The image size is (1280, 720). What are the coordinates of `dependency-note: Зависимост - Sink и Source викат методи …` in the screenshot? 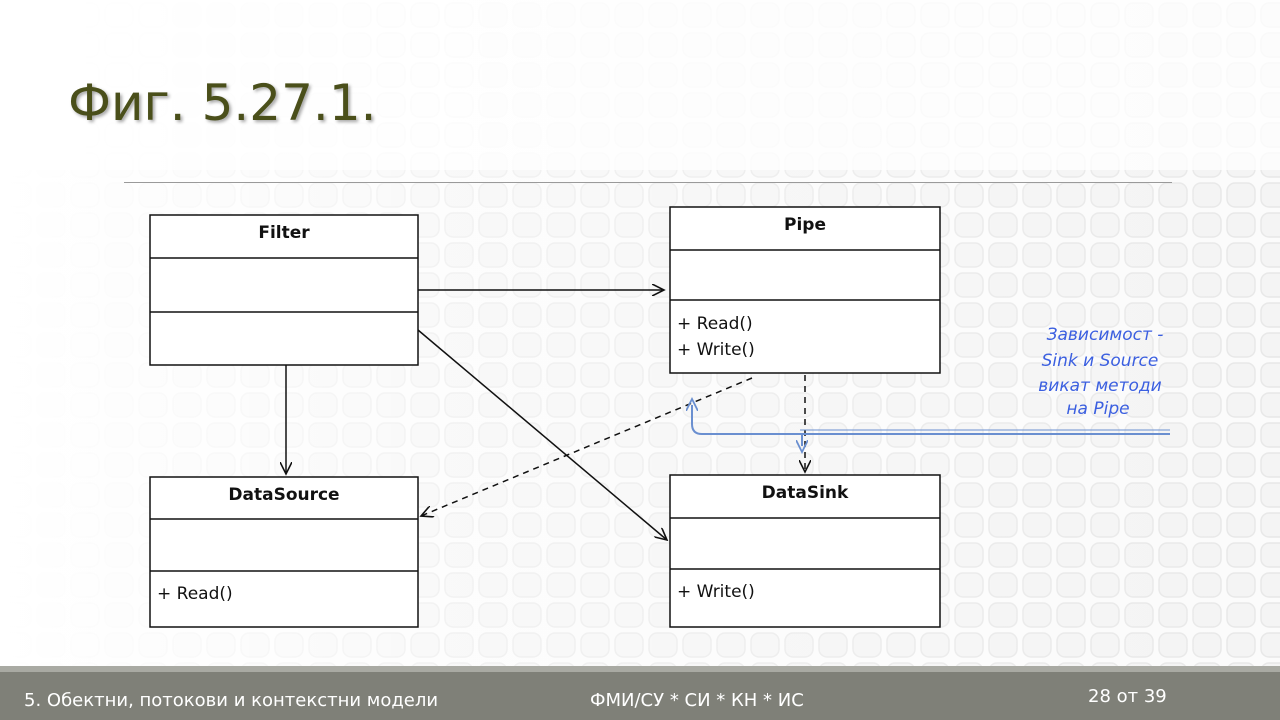 It's located at (1100, 372).